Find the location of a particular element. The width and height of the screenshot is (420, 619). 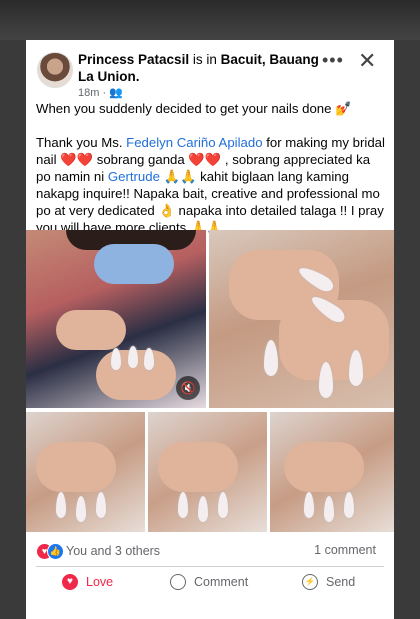

divider is located at coordinates (210, 566).